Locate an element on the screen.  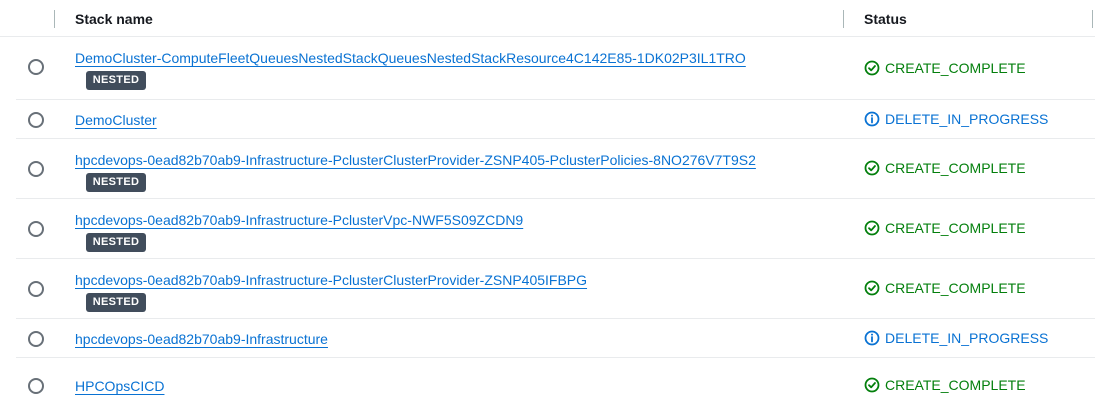
column-header-status: Status is located at coordinates (885, 19).